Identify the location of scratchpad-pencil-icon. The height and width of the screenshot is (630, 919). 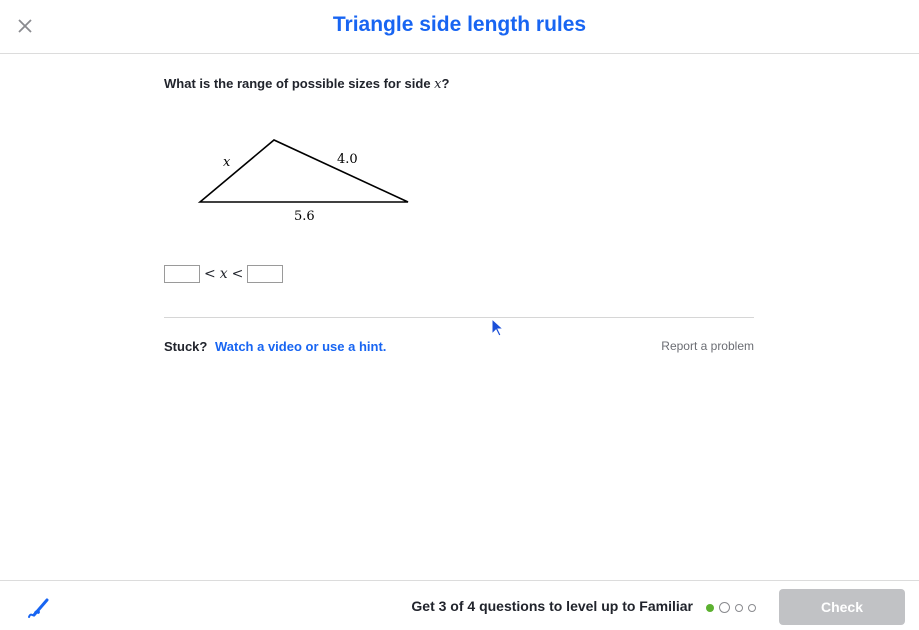
(39, 608).